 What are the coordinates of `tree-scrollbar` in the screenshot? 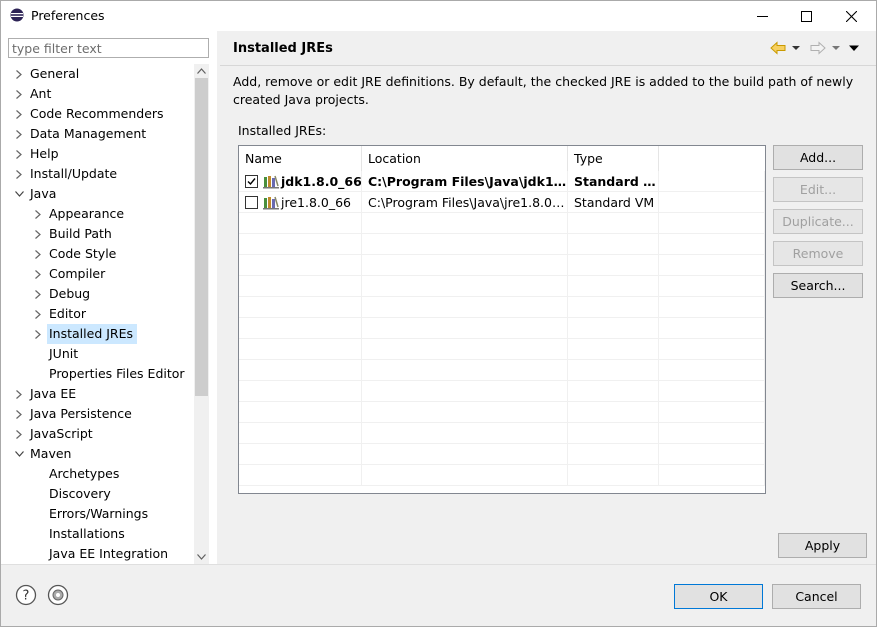 It's located at (201, 314).